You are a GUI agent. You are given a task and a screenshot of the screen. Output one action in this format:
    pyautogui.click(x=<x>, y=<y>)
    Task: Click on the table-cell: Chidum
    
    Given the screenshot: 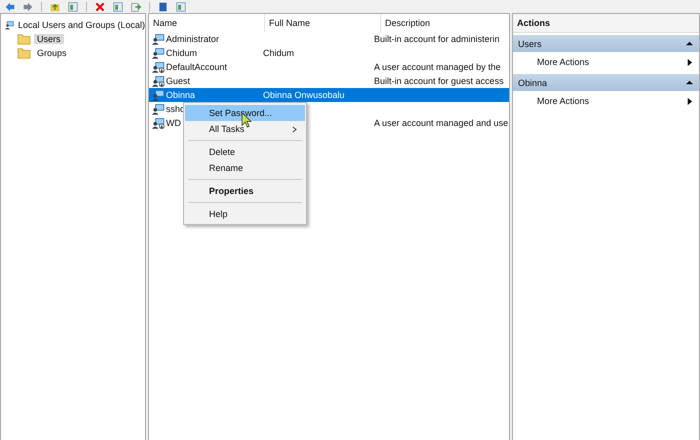 What is the action you would take?
    pyautogui.click(x=278, y=53)
    